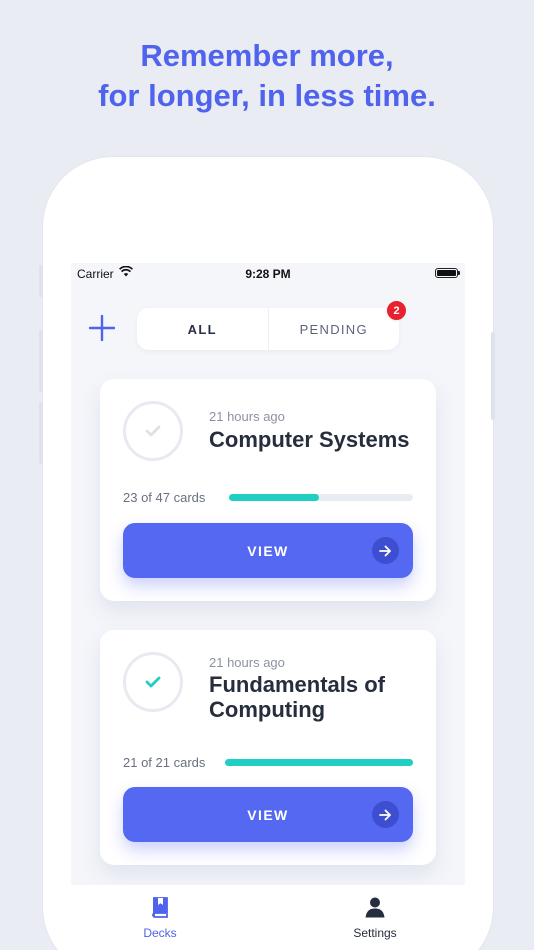 Image resolution: width=534 pixels, height=950 pixels. I want to click on deck-title: Computer Systems, so click(309, 439).